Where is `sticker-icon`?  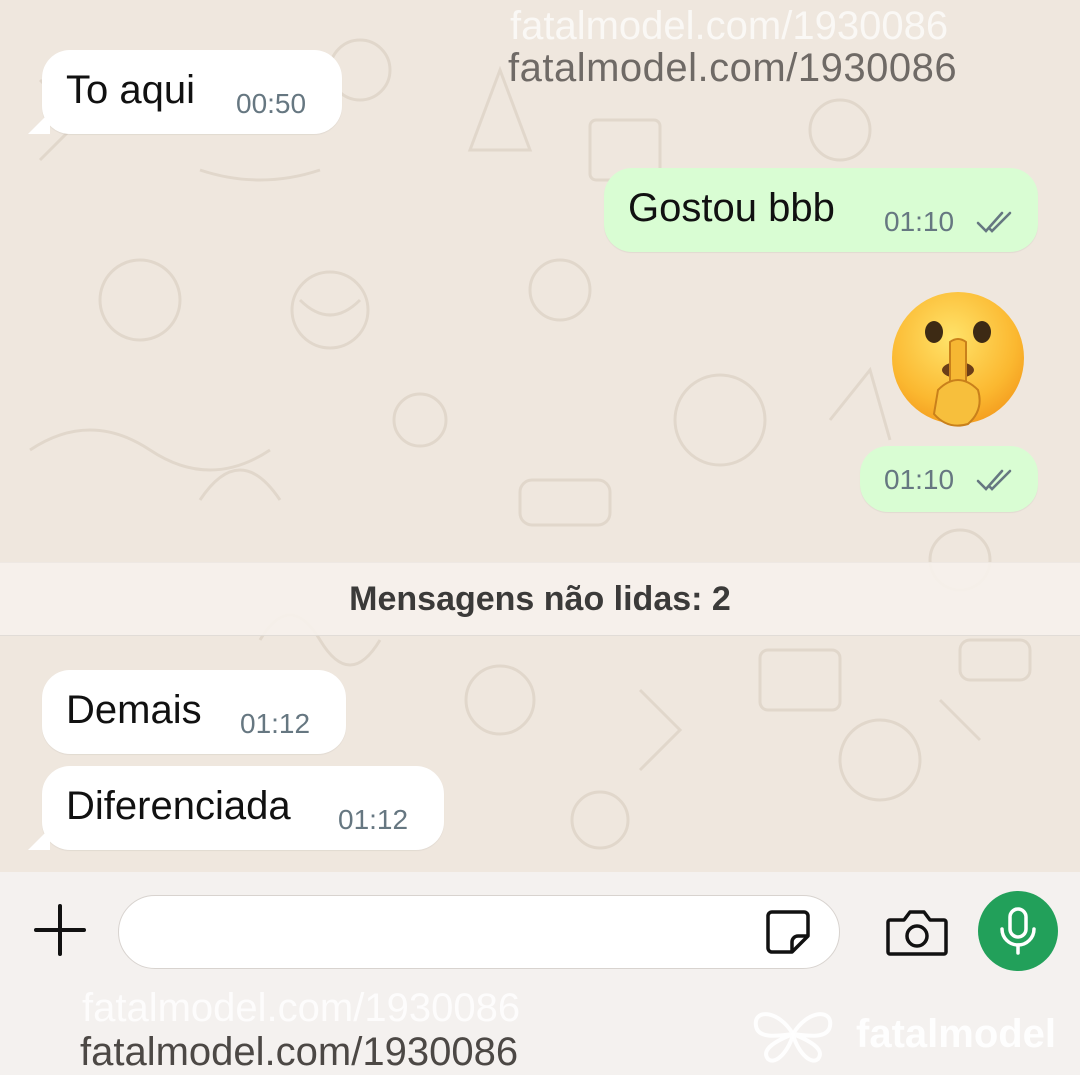
sticker-icon is located at coordinates (788, 932).